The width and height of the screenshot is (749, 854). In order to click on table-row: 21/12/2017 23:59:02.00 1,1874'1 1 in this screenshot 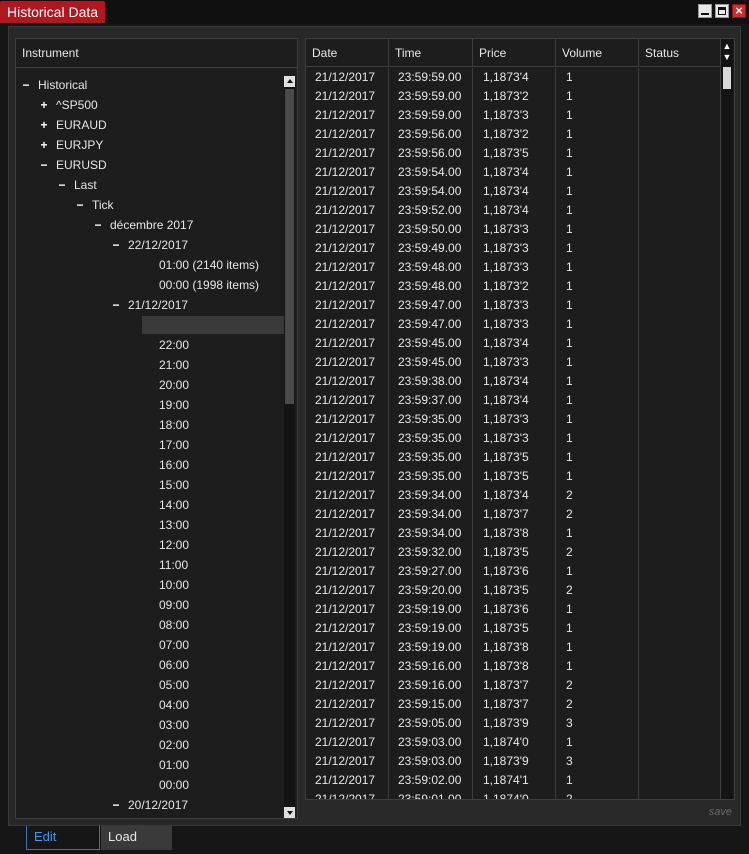, I will do `click(513, 780)`.